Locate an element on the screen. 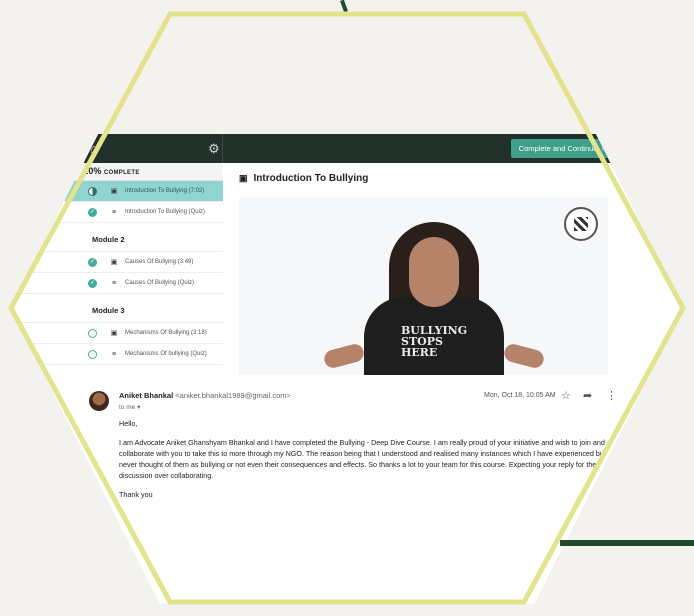 The image size is (694, 616). presenter-hand-left is located at coordinates (344, 356).